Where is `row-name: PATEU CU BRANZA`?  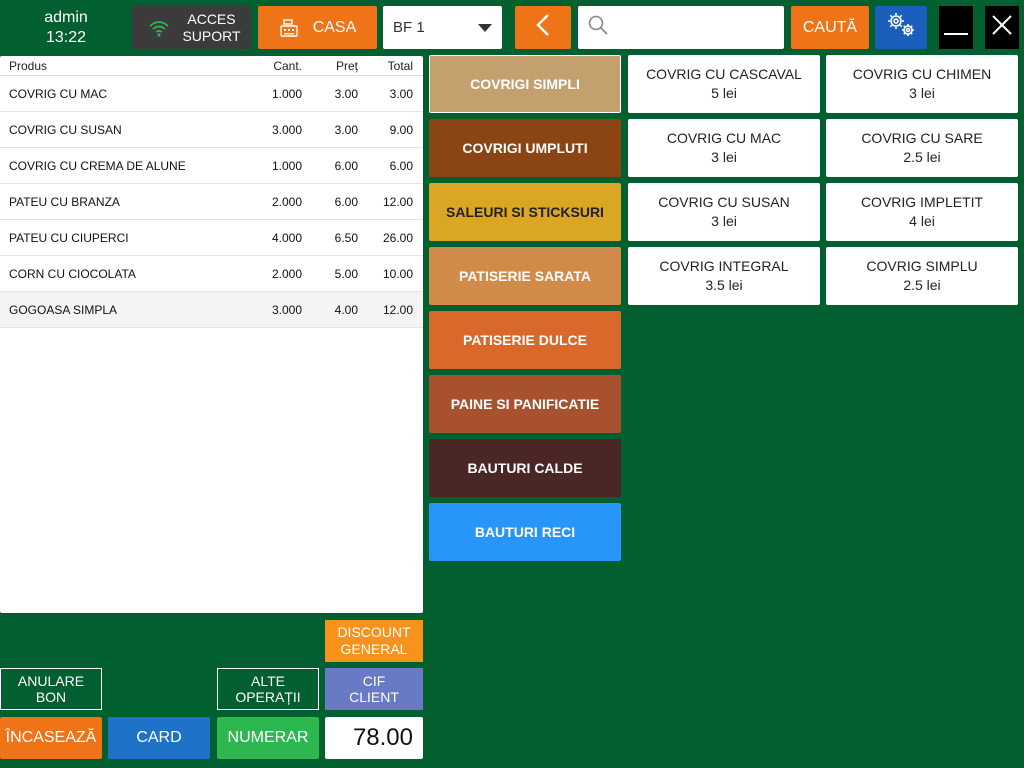
row-name: PATEU CU BRANZA is located at coordinates (64, 201).